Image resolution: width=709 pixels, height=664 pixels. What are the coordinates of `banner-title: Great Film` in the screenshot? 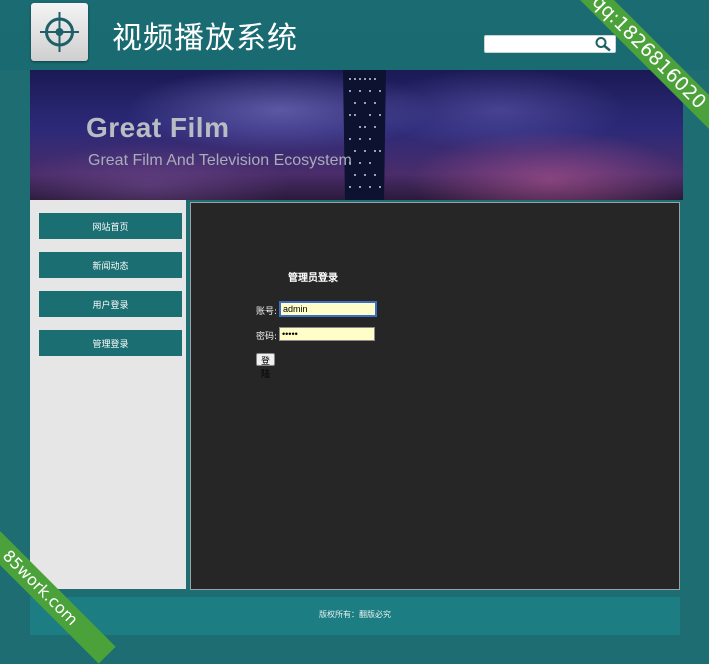 It's located at (158, 127).